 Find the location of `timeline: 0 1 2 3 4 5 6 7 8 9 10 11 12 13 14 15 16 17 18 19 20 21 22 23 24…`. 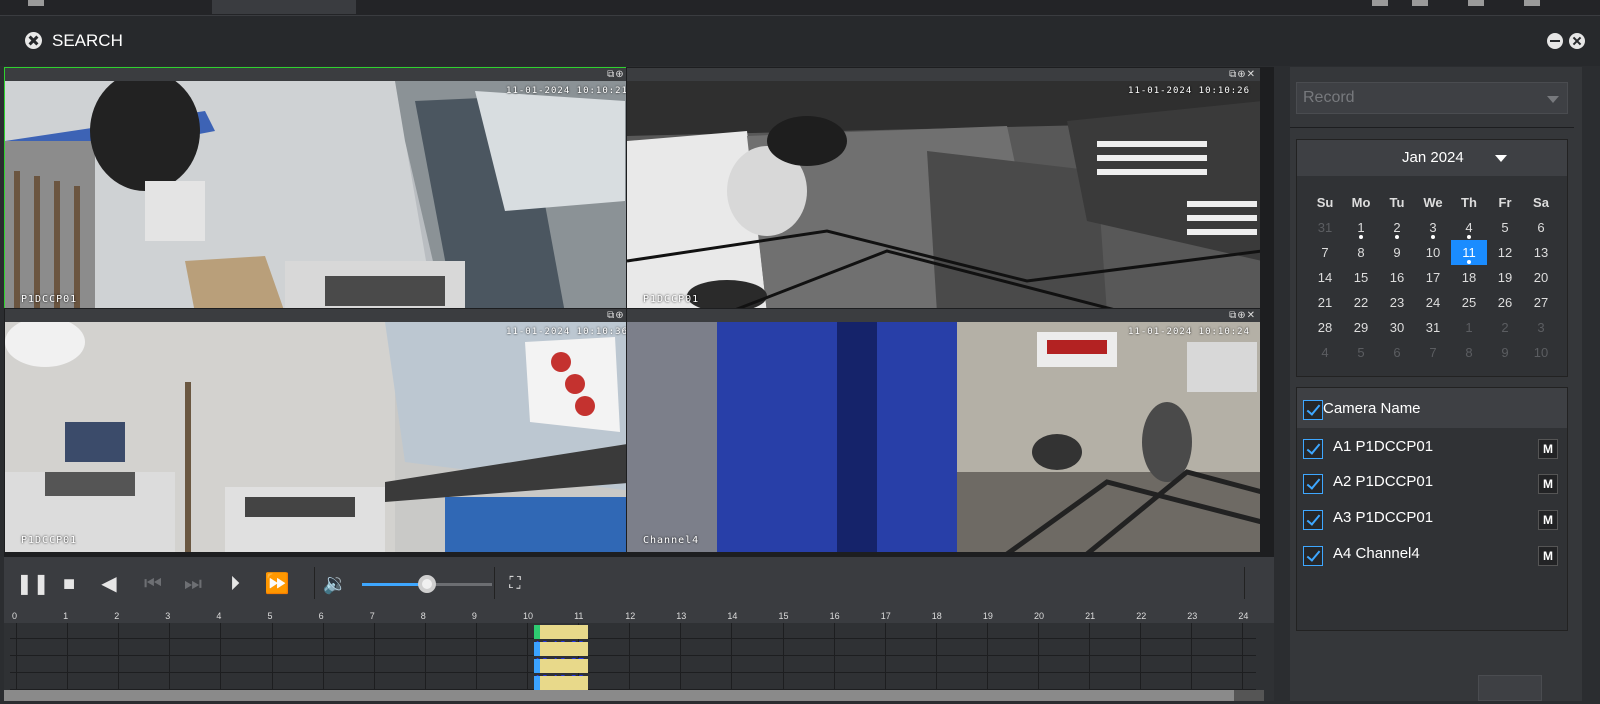

timeline: 0 1 2 3 4 5 6 7 8 9 10 11 12 13 14 15 16 17 18 19 20 21 22 23 24… is located at coordinates (639, 657).